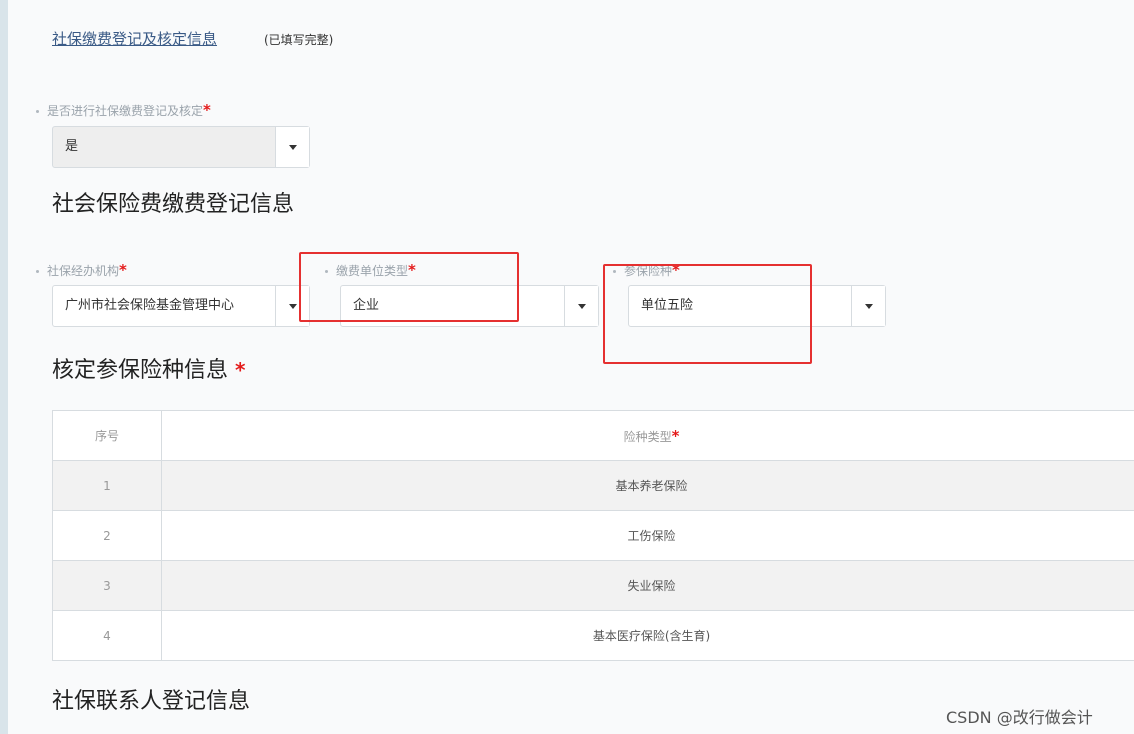 This screenshot has width=1134, height=734. Describe the element at coordinates (72, 146) in the screenshot. I see `register-question-value: 是` at that location.